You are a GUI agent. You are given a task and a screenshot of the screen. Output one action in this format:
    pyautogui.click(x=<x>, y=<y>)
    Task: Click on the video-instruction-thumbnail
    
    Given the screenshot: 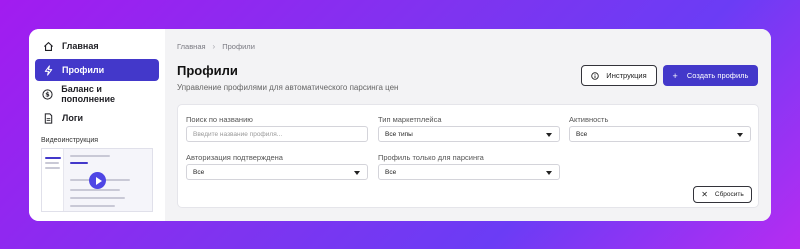 What is the action you would take?
    pyautogui.click(x=97, y=180)
    